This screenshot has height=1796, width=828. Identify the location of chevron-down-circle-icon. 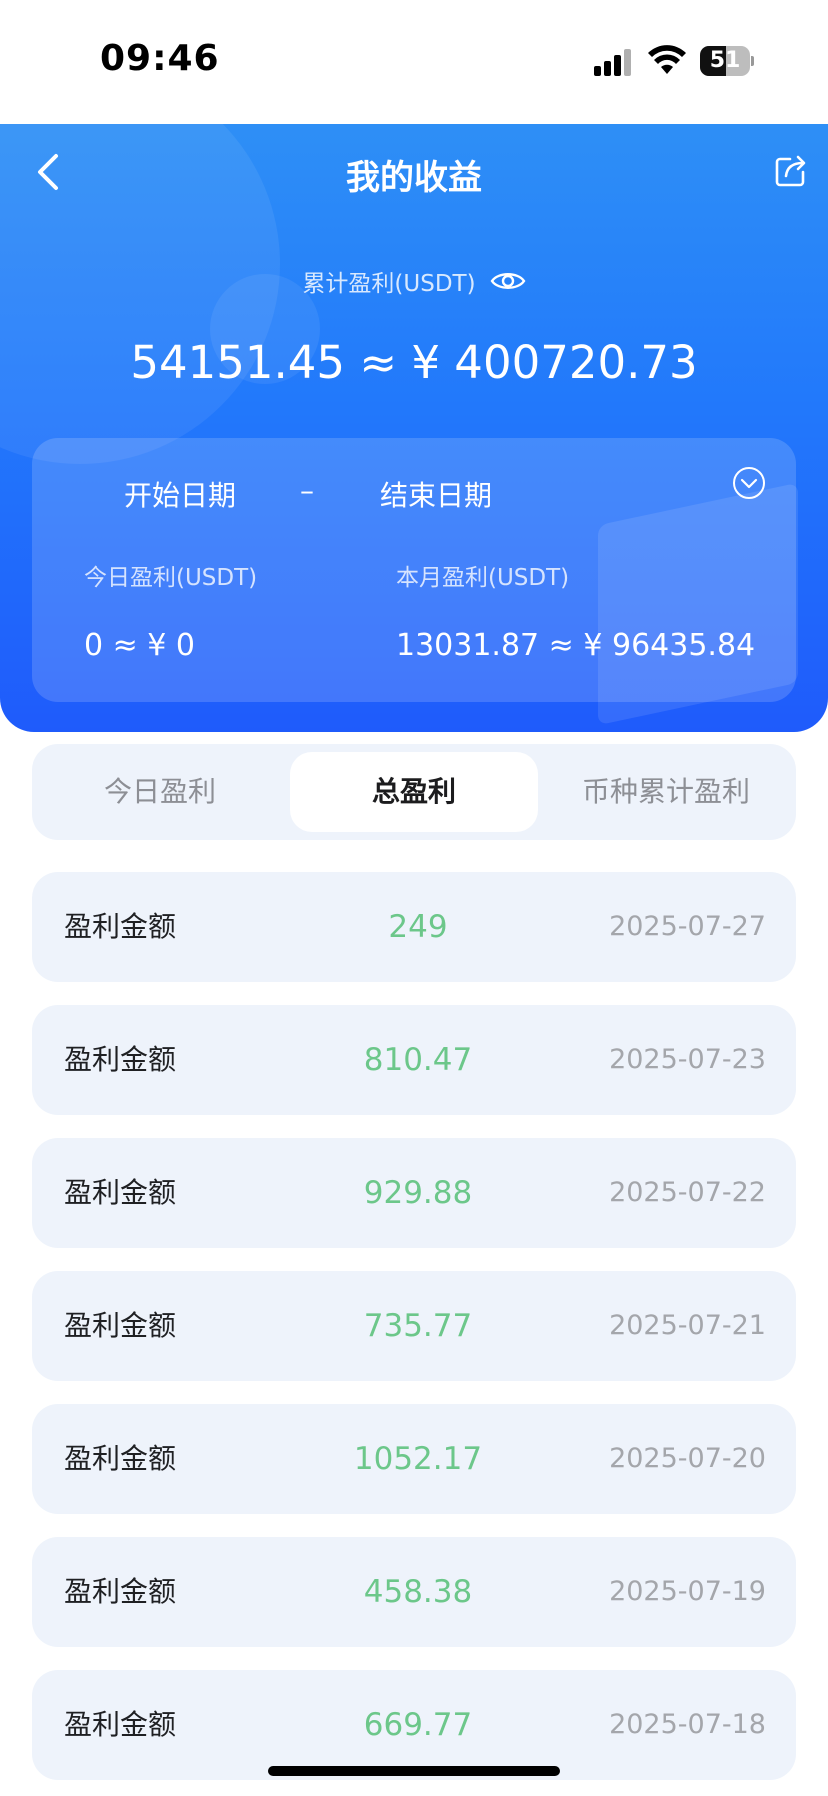
(749, 483).